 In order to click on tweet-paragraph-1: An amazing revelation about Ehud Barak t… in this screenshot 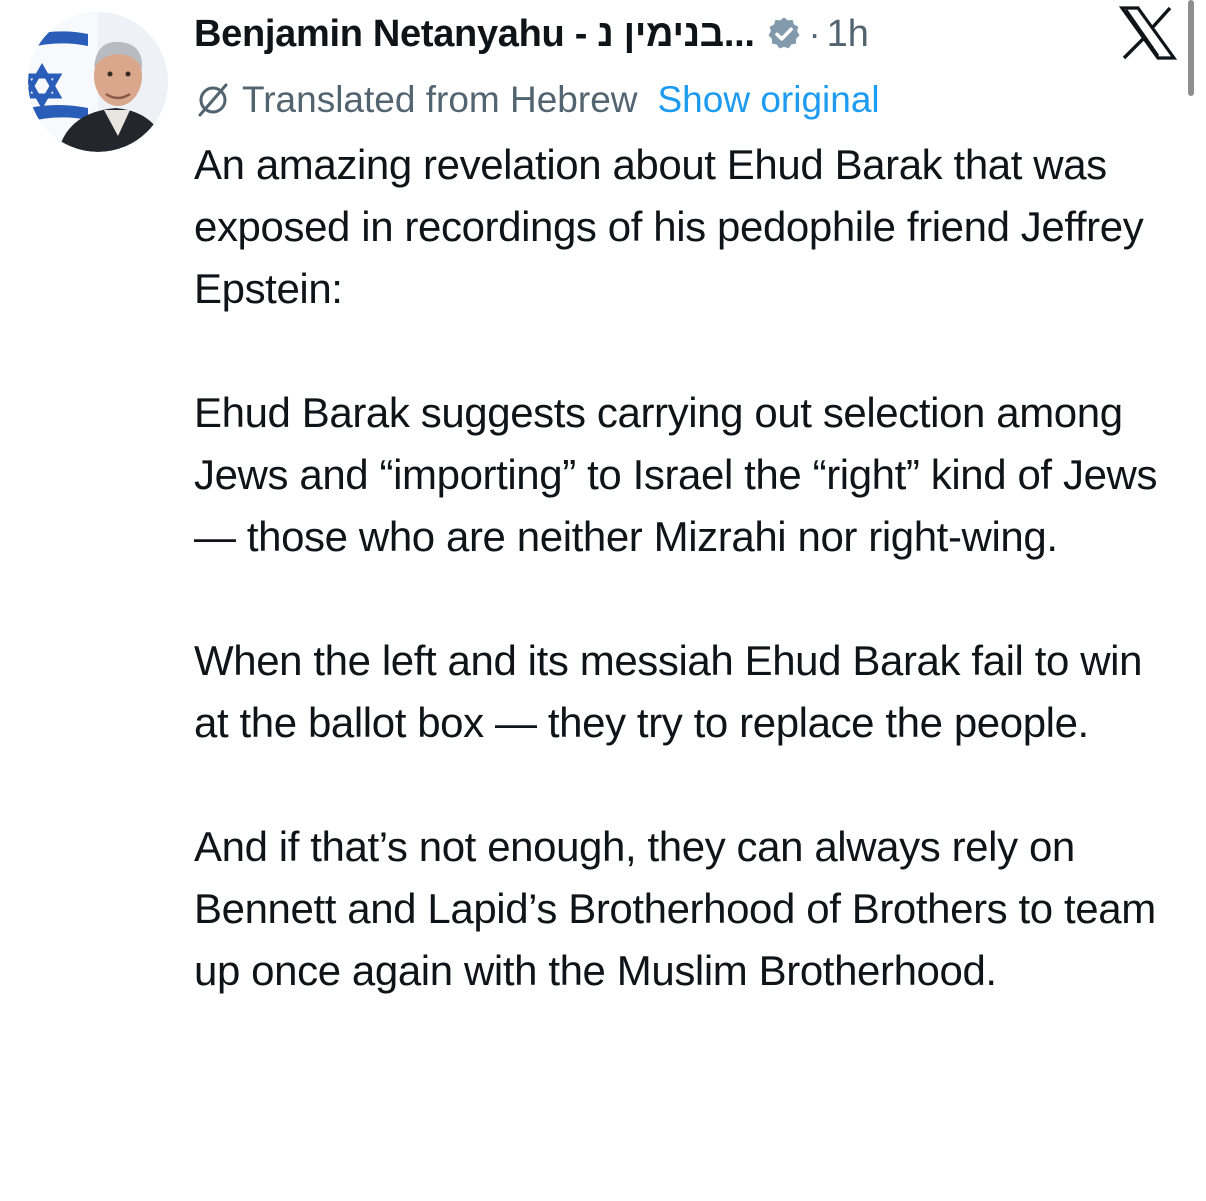, I will do `click(669, 226)`.